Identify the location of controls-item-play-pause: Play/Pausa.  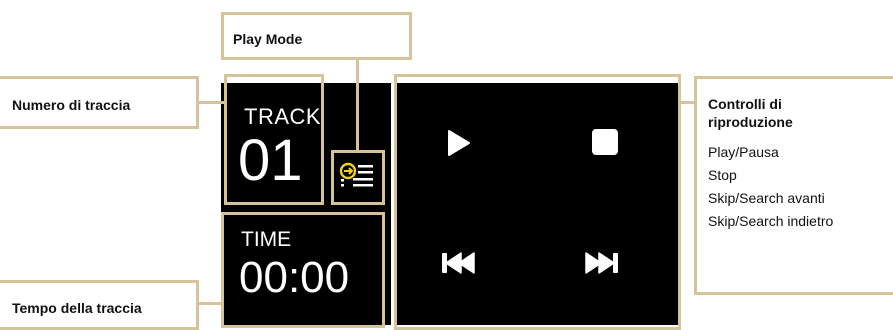
(743, 152).